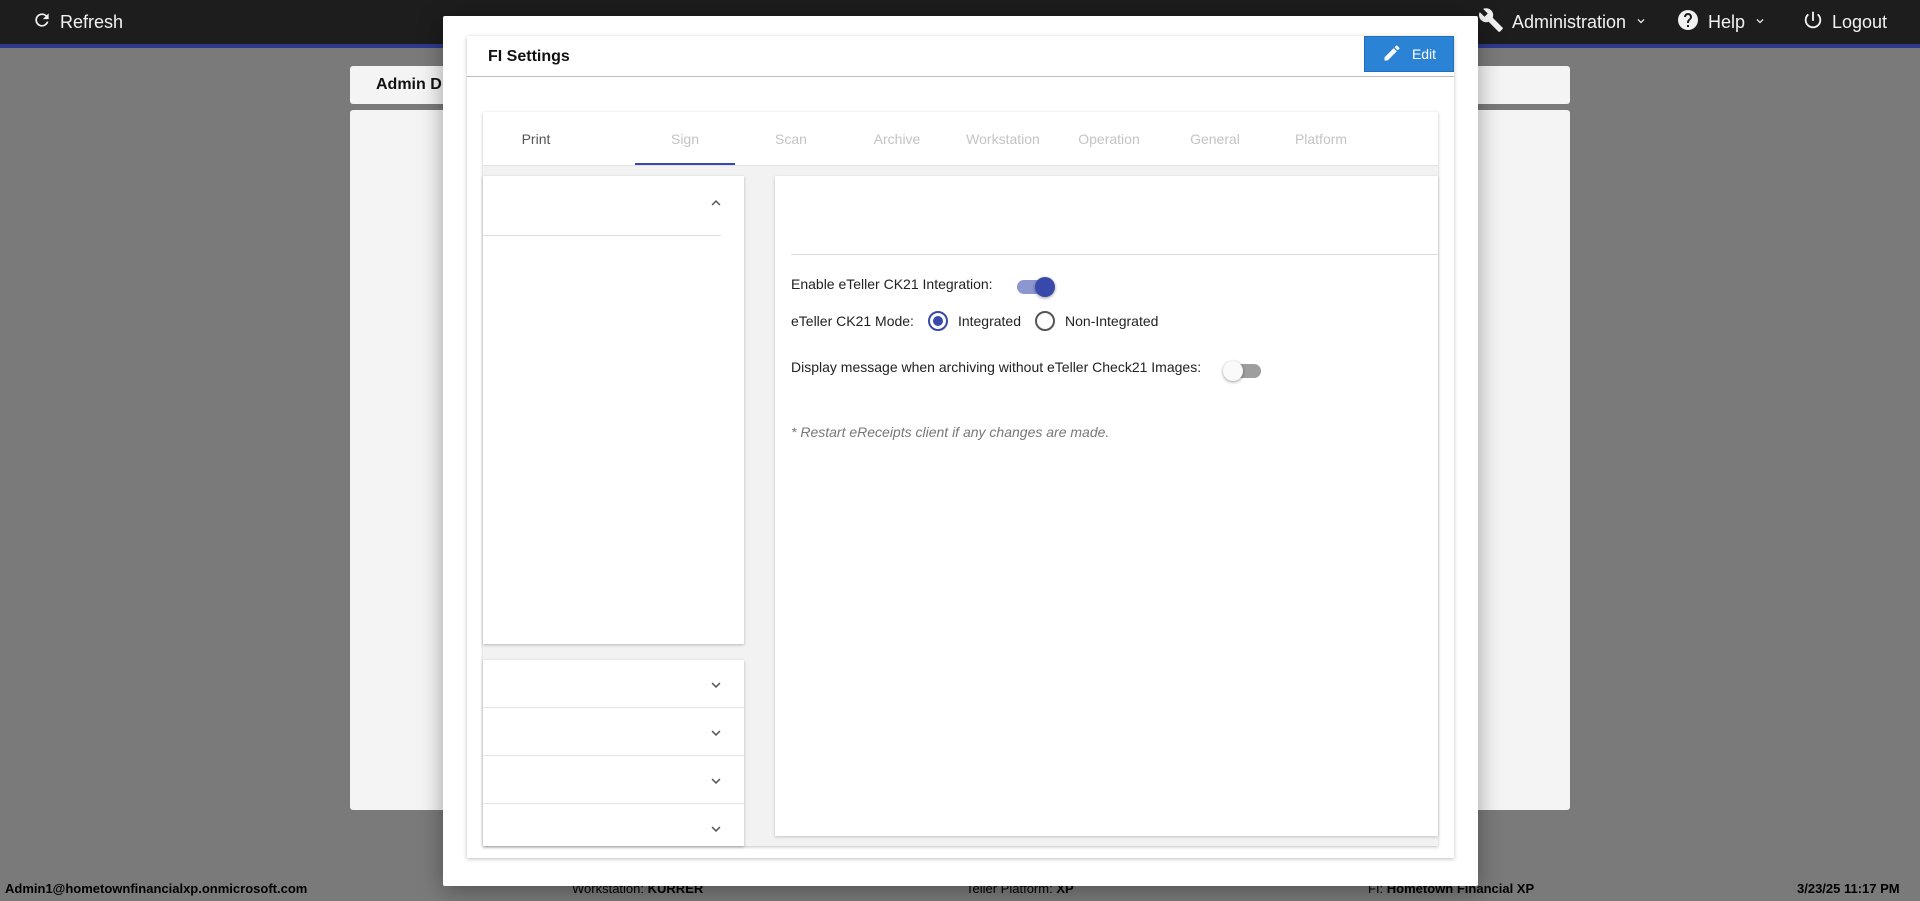  What do you see at coordinates (613, 410) in the screenshot?
I see `accordion-panel-expanded` at bounding box center [613, 410].